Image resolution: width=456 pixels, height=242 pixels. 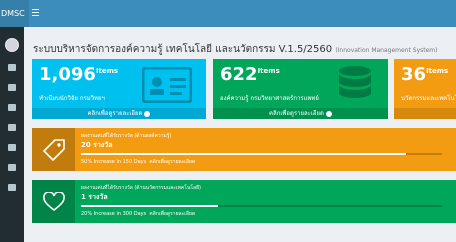 I want to click on tile-desc: ทำเนียบนักวิจัย กรมวิทยฯ, so click(x=72, y=98).